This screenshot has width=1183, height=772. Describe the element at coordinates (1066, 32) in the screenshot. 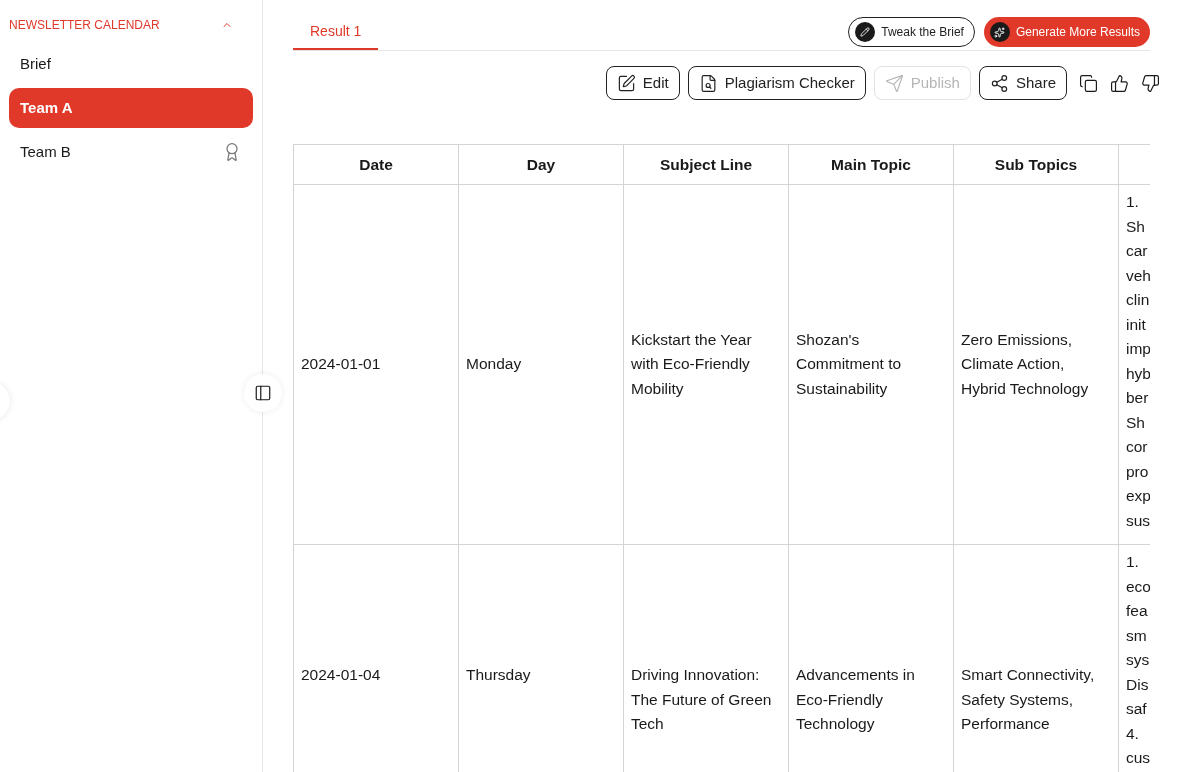

I see `generate-button: Generate More Results` at that location.